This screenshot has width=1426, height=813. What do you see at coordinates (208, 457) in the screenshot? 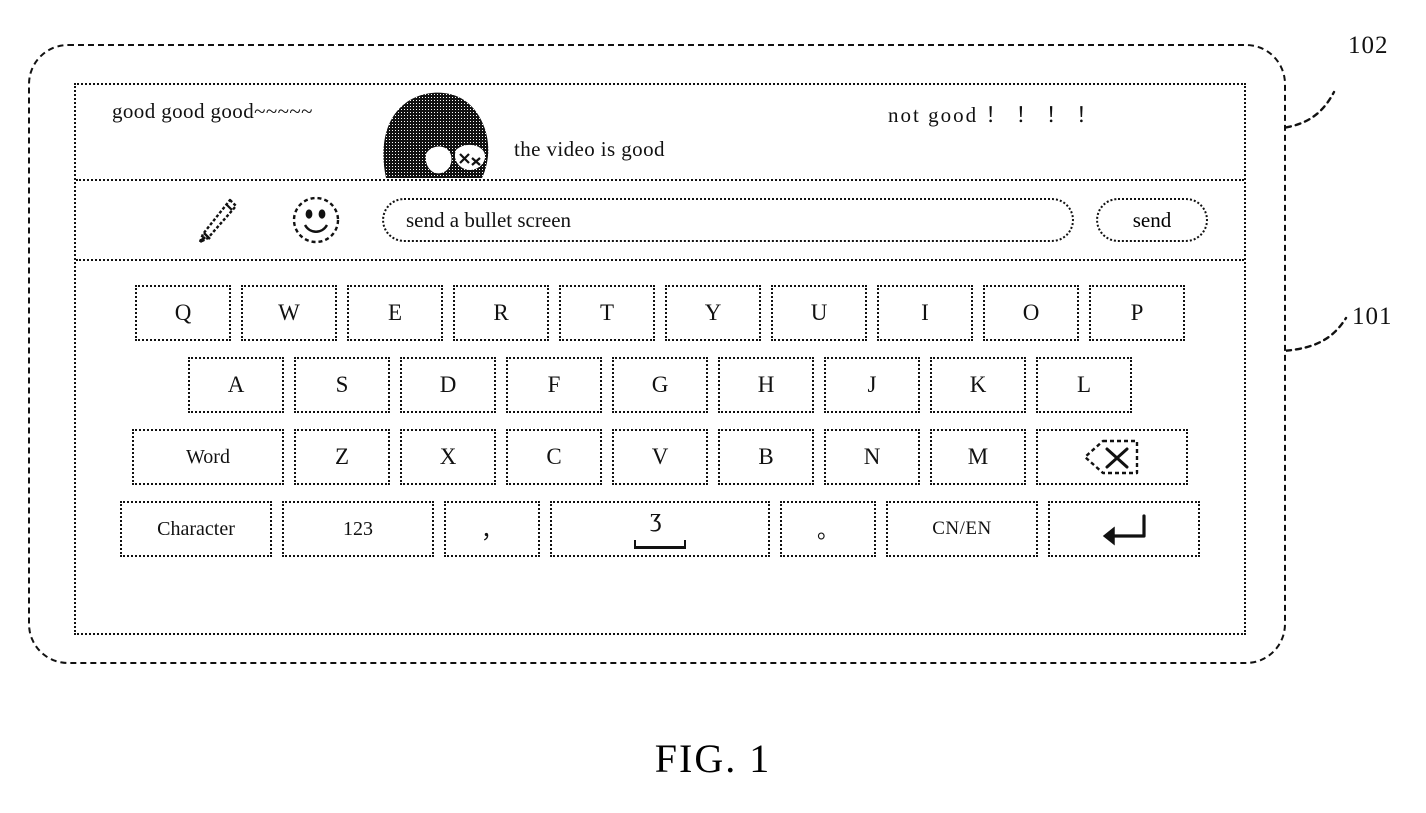
I see `key-word: Word` at bounding box center [208, 457].